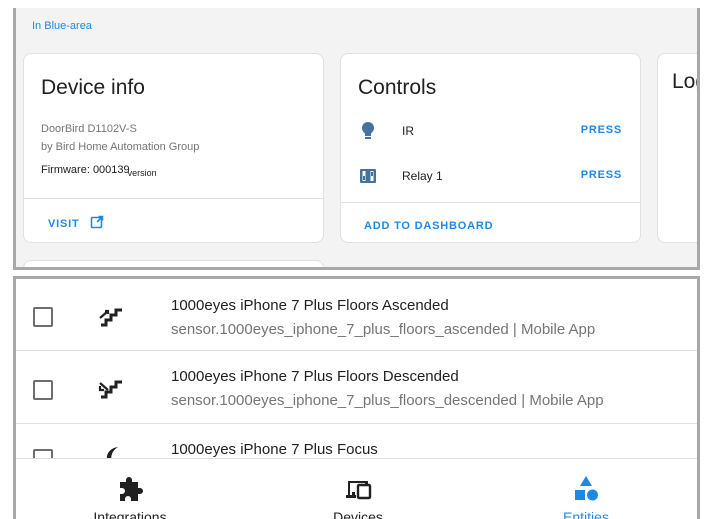  I want to click on entity-name: 1000eyes iPhone 7 Plus Floors Ascended, so click(310, 305).